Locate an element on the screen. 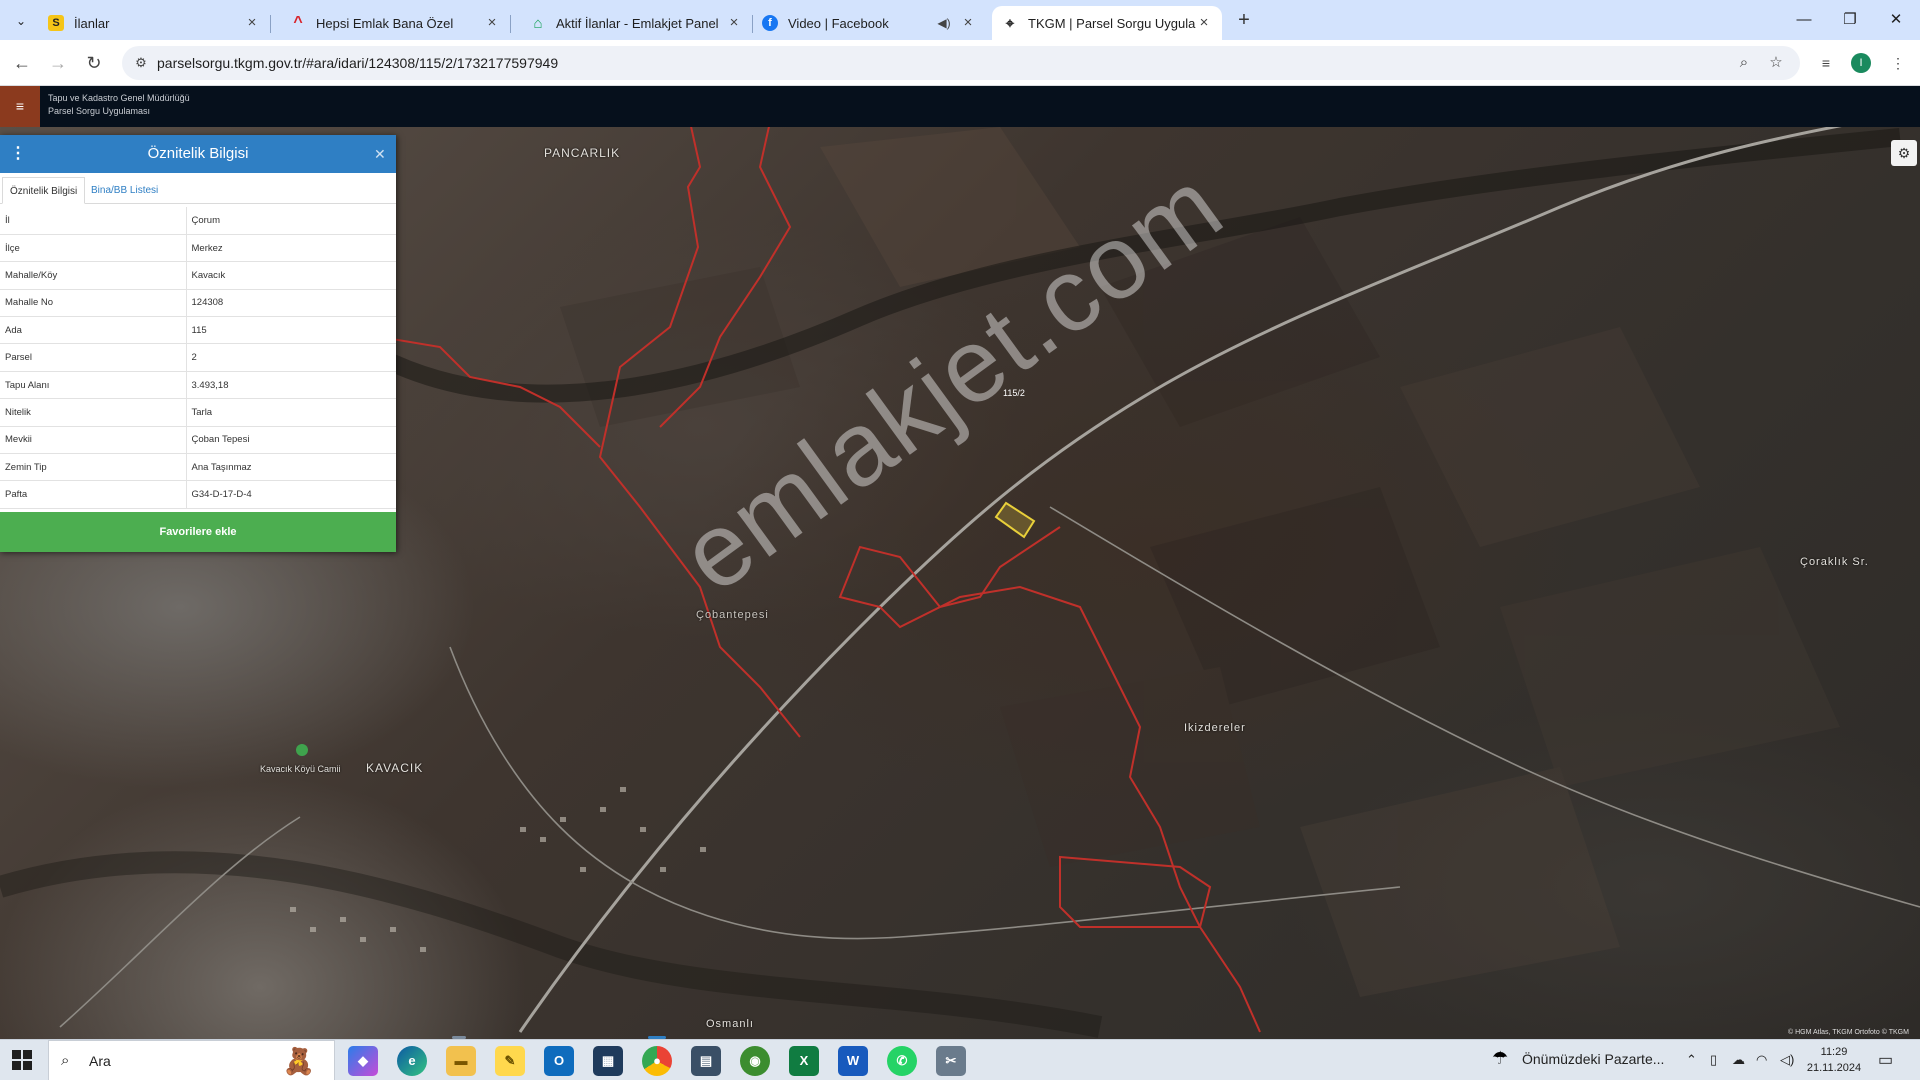  table-row: Nitelik Tarla is located at coordinates (198, 412).